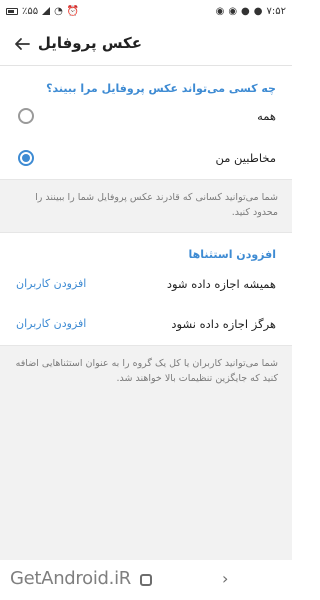 The image size is (320, 600). Describe the element at coordinates (146, 117) in the screenshot. I see `option-everybody: همه` at that location.